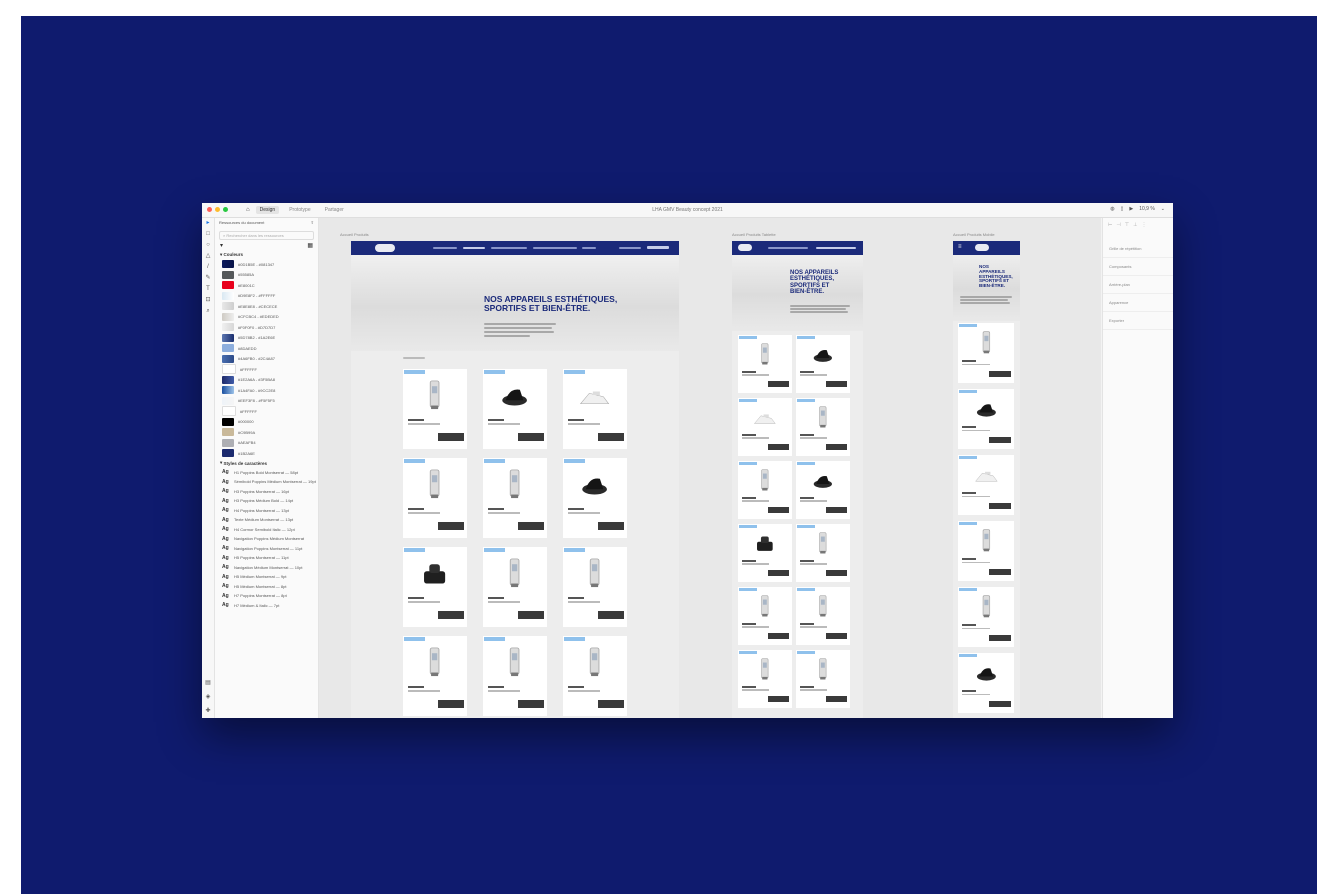  I want to click on device-preview-icon: ▯, so click(1122, 209).